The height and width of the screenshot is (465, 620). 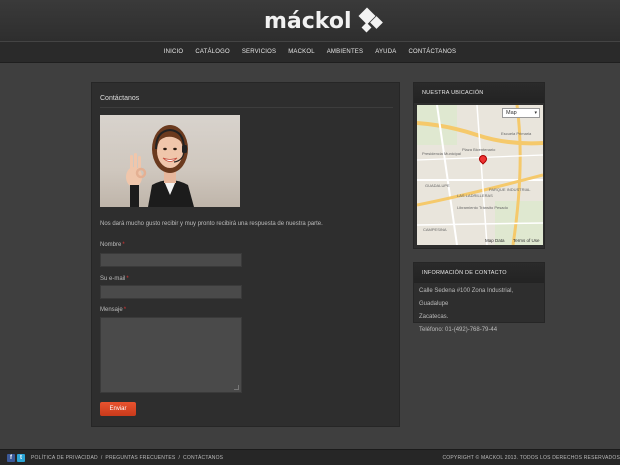 I want to click on resize-grip-icon, so click(x=236, y=387).